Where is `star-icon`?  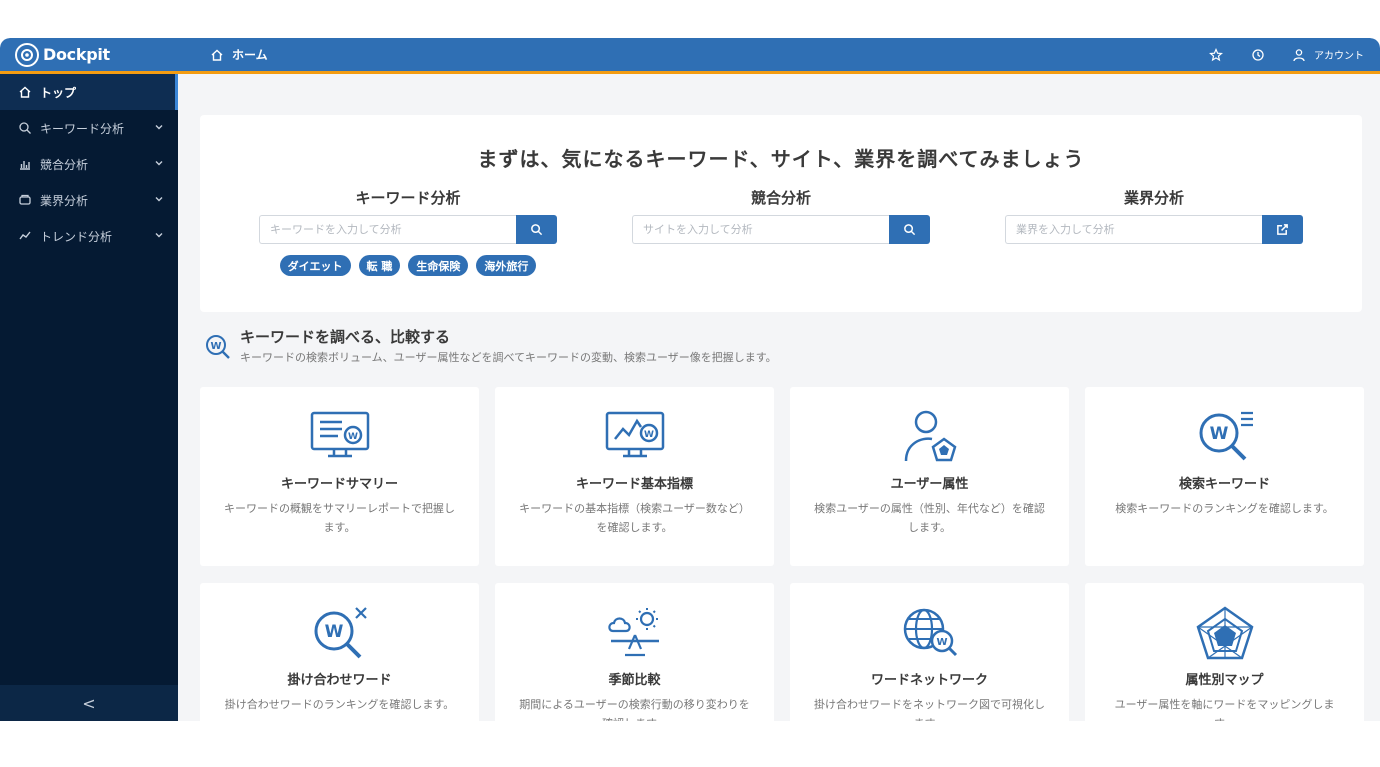 star-icon is located at coordinates (1216, 54).